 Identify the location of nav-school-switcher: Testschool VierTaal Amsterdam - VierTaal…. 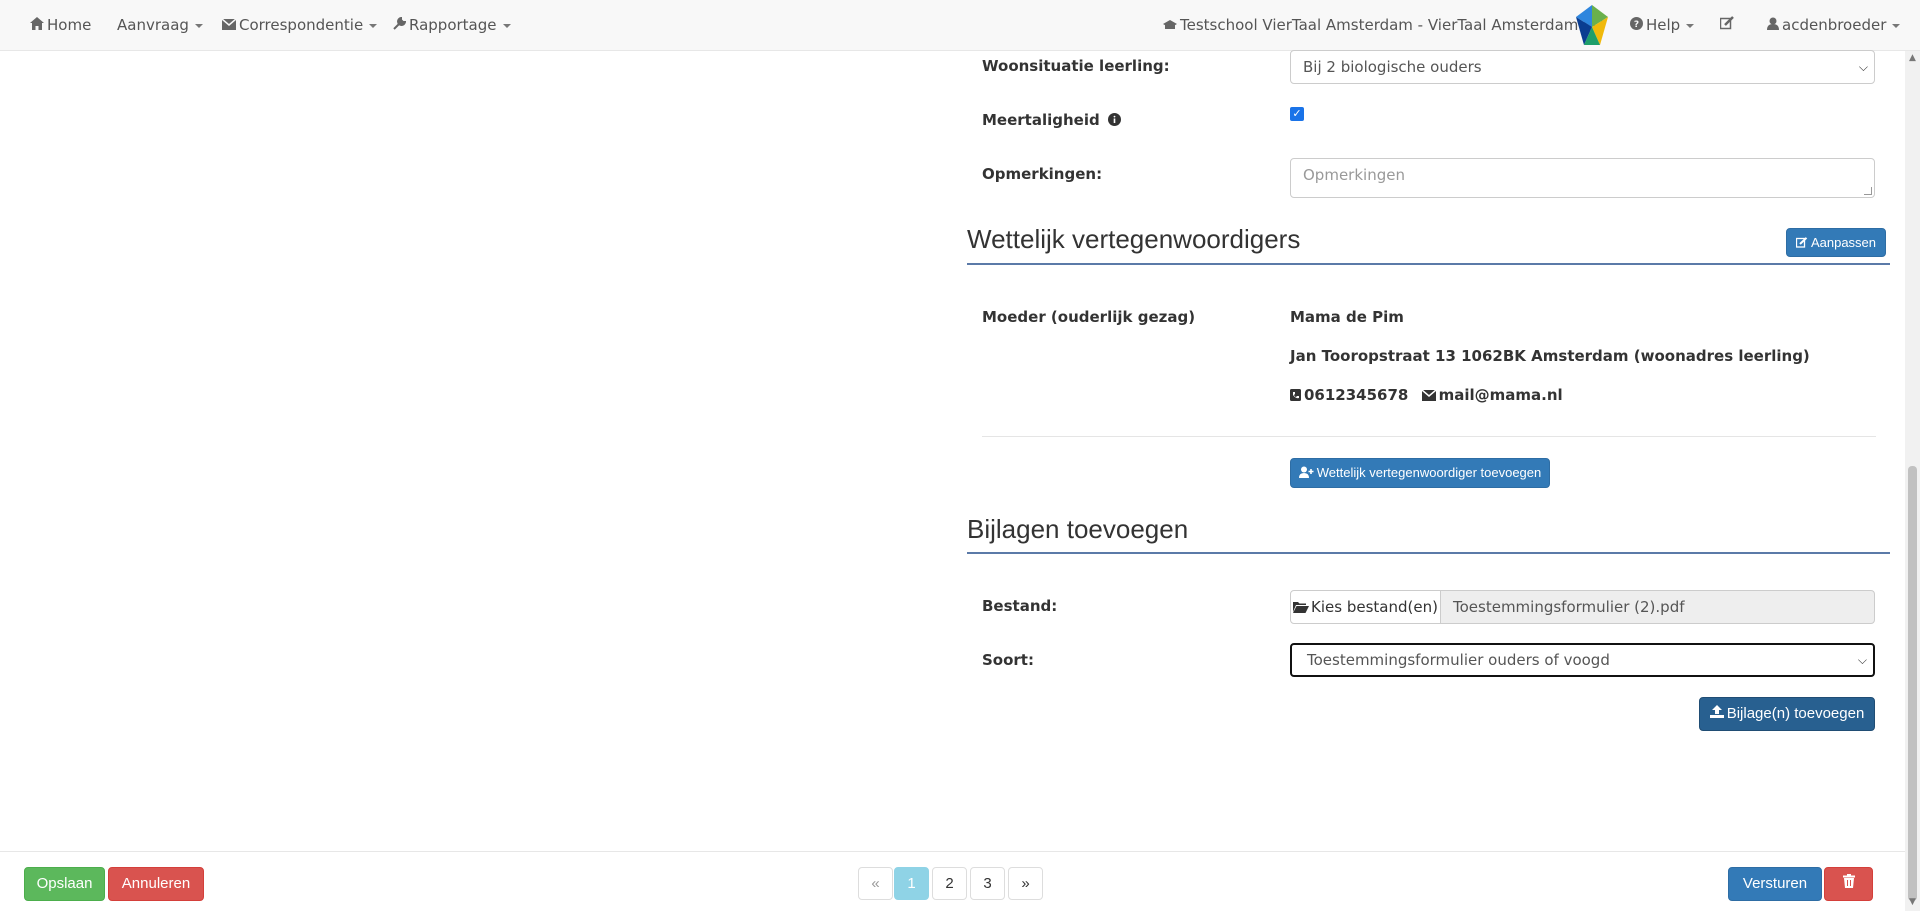
(1383, 25).